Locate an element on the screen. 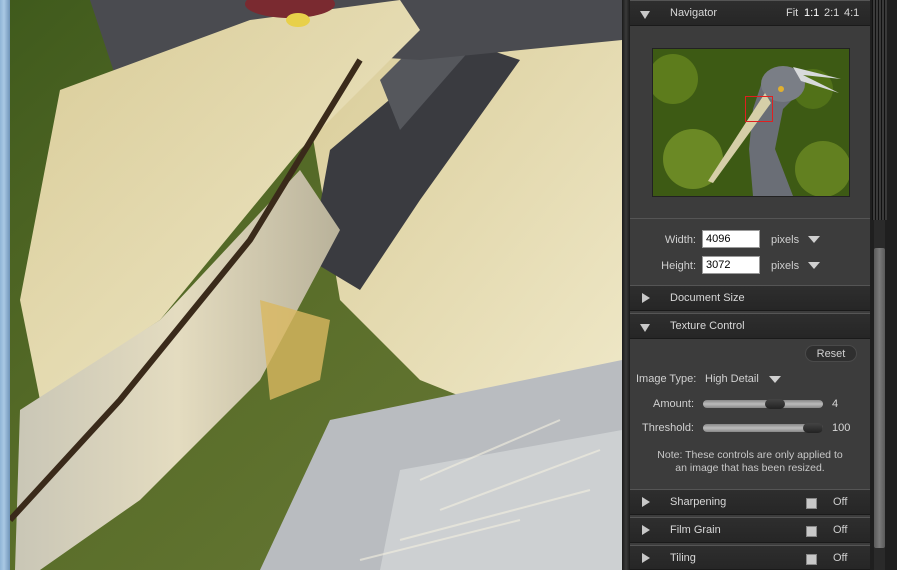  image-type-dropdown-icon is located at coordinates (775, 379).